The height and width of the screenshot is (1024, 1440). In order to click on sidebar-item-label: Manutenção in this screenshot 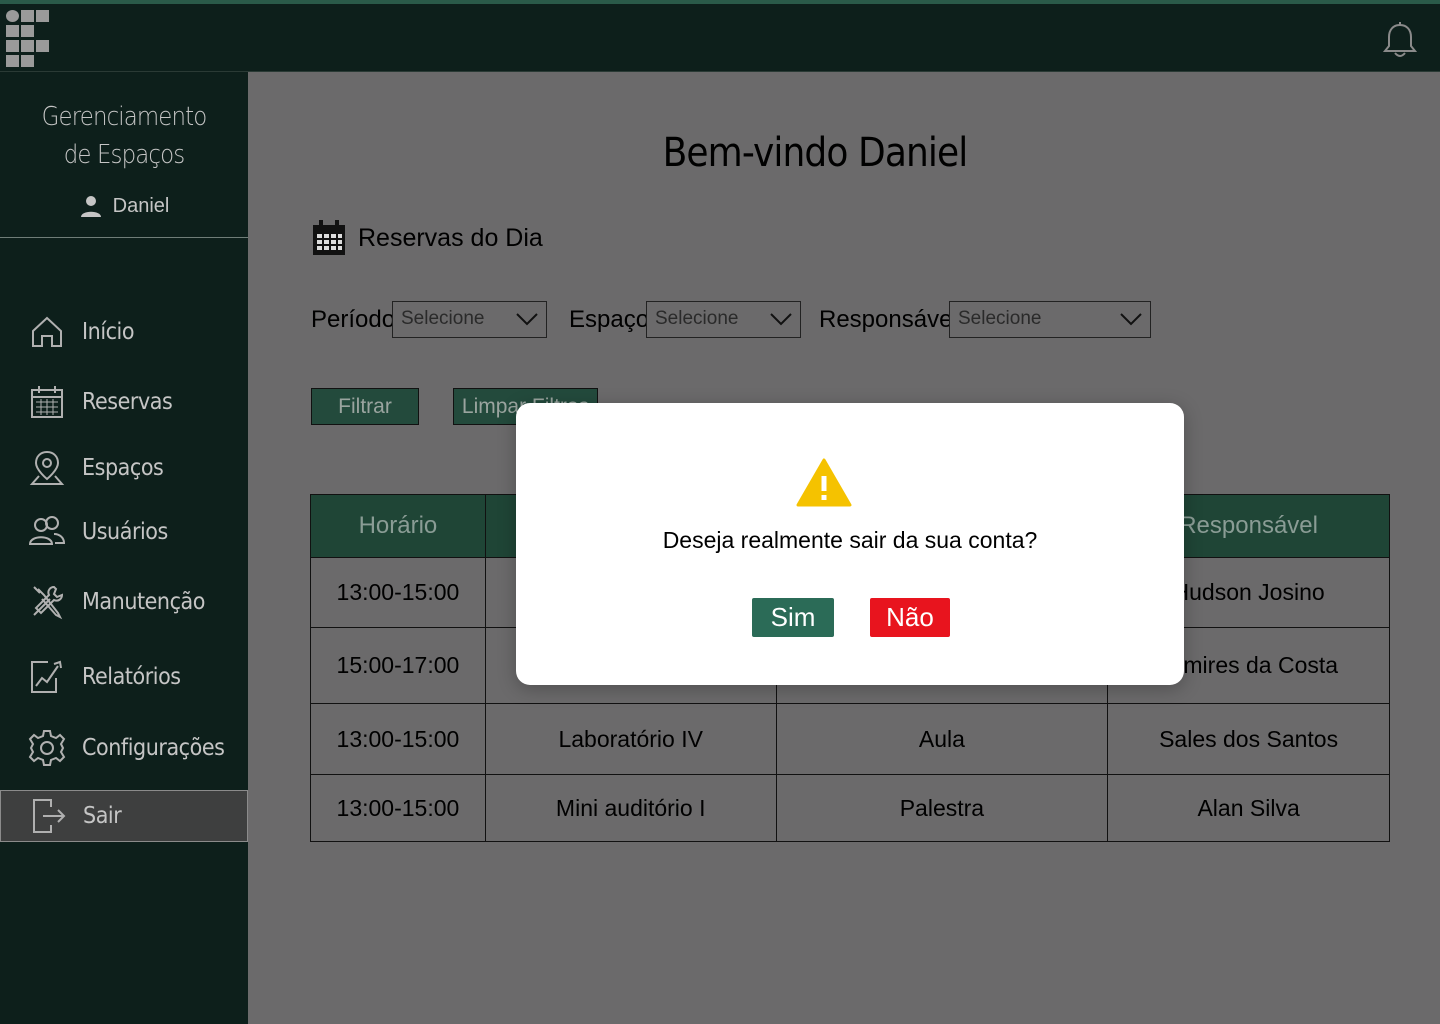, I will do `click(143, 602)`.